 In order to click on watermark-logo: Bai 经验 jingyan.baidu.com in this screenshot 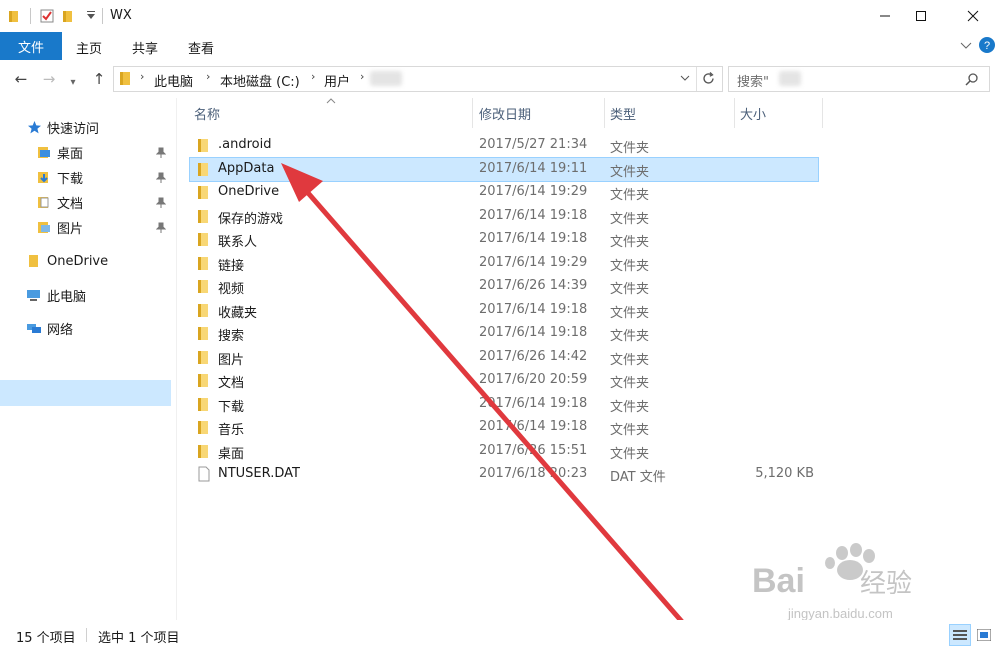, I will do `click(852, 585)`.